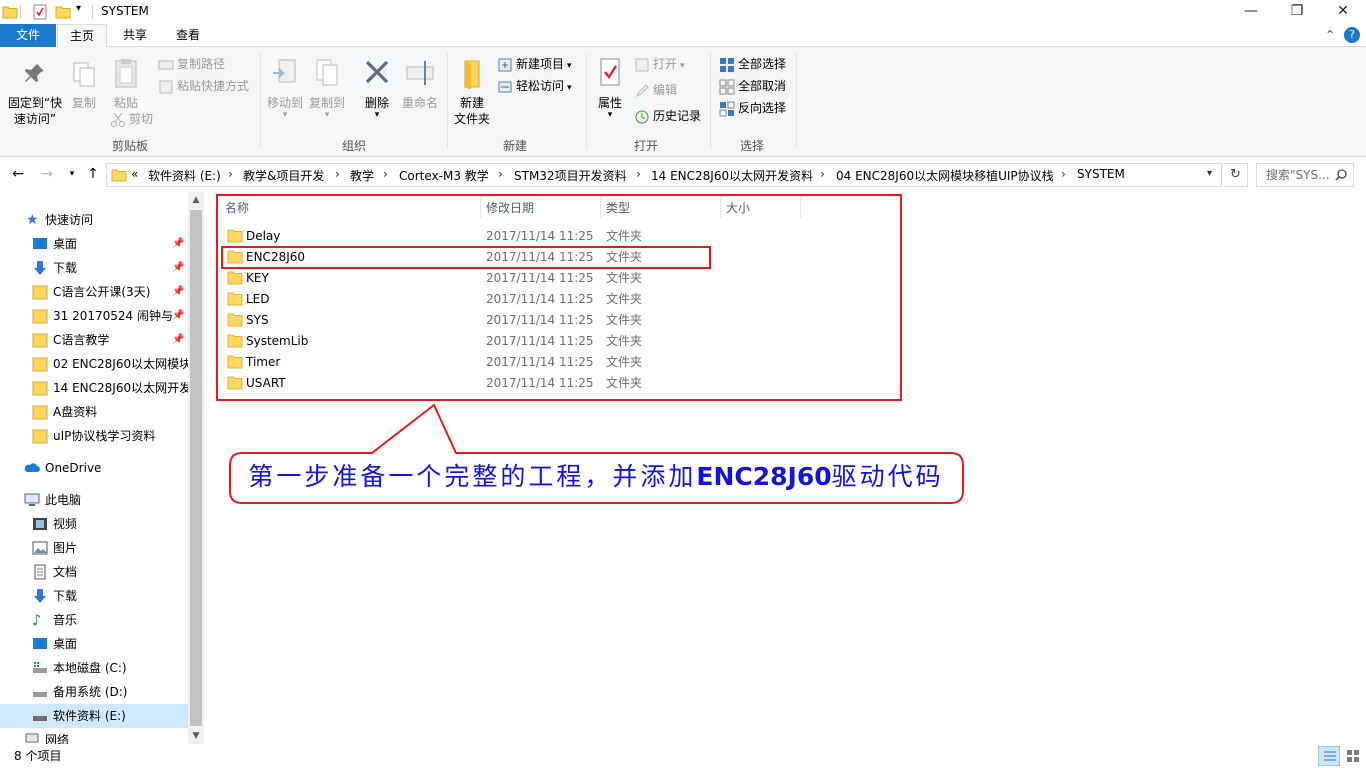 The image size is (1366, 768). Describe the element at coordinates (63, 12) in the screenshot. I see `new-folder-qa-icon` at that location.